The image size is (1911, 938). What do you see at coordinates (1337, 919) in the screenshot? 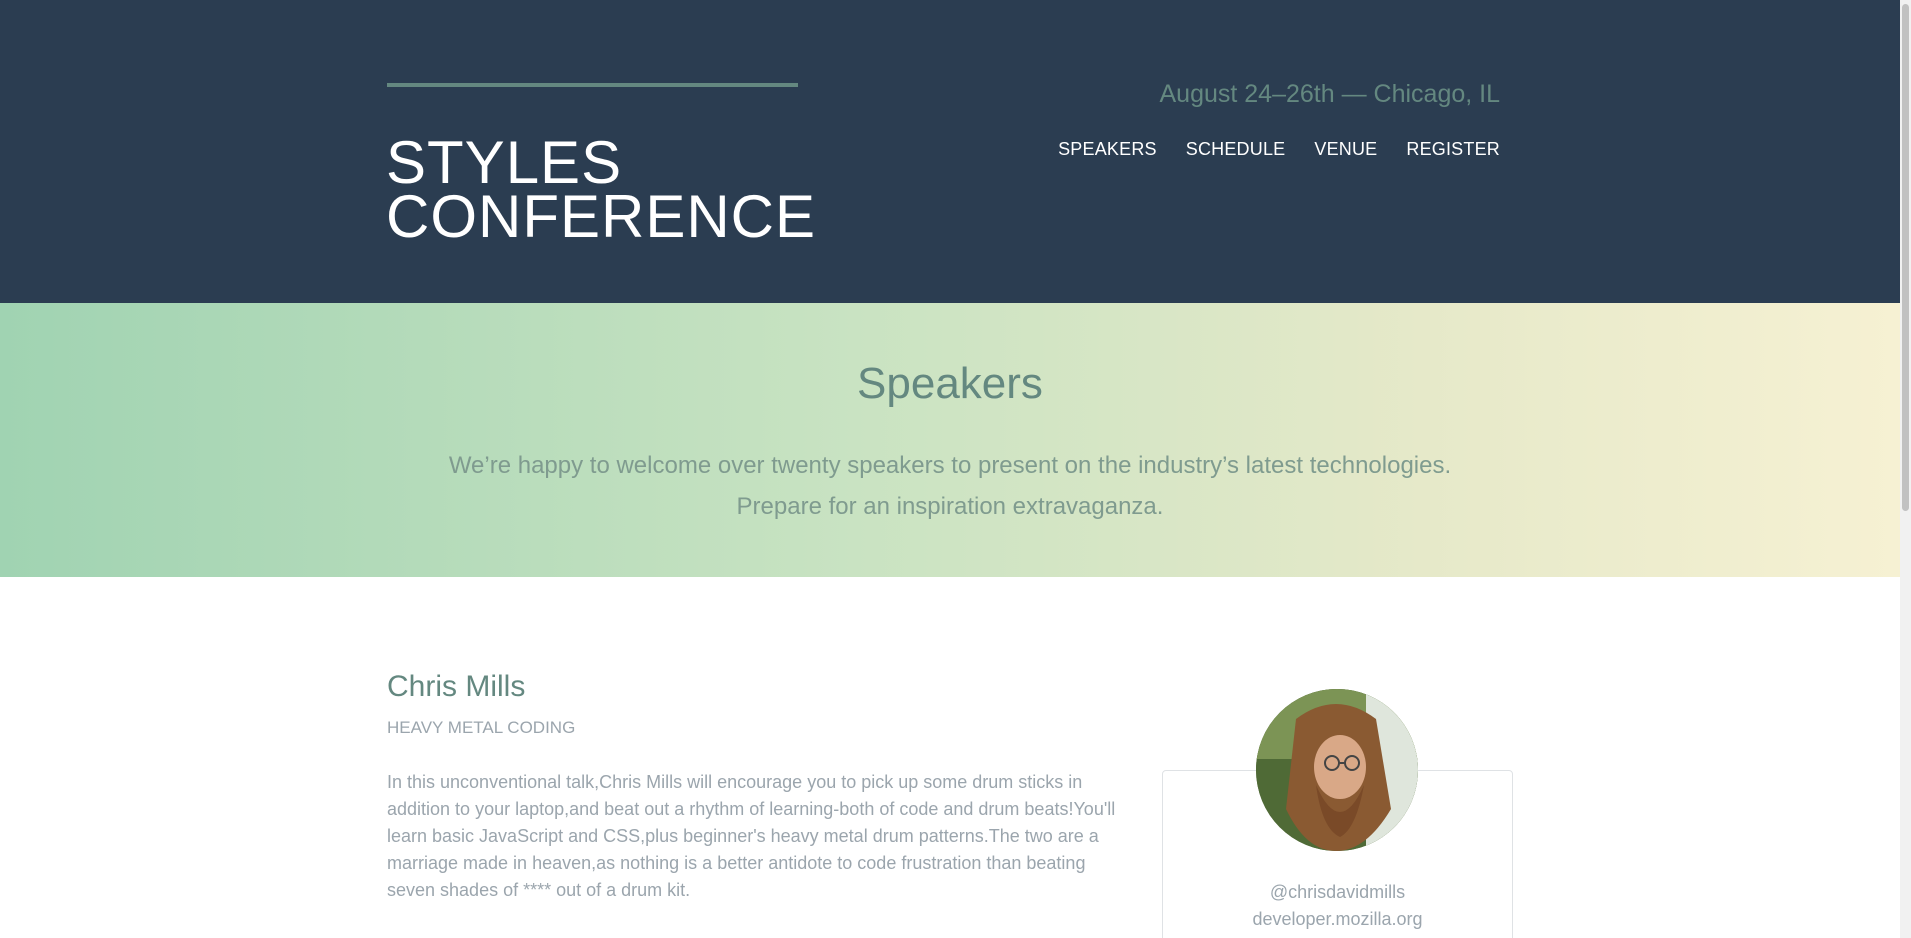
I see `speaker-website-link: developer.mozilla.org` at bounding box center [1337, 919].